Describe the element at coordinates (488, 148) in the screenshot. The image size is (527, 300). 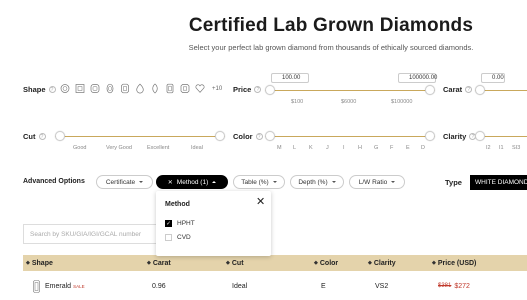
I see `clarity-tick: I2` at that location.